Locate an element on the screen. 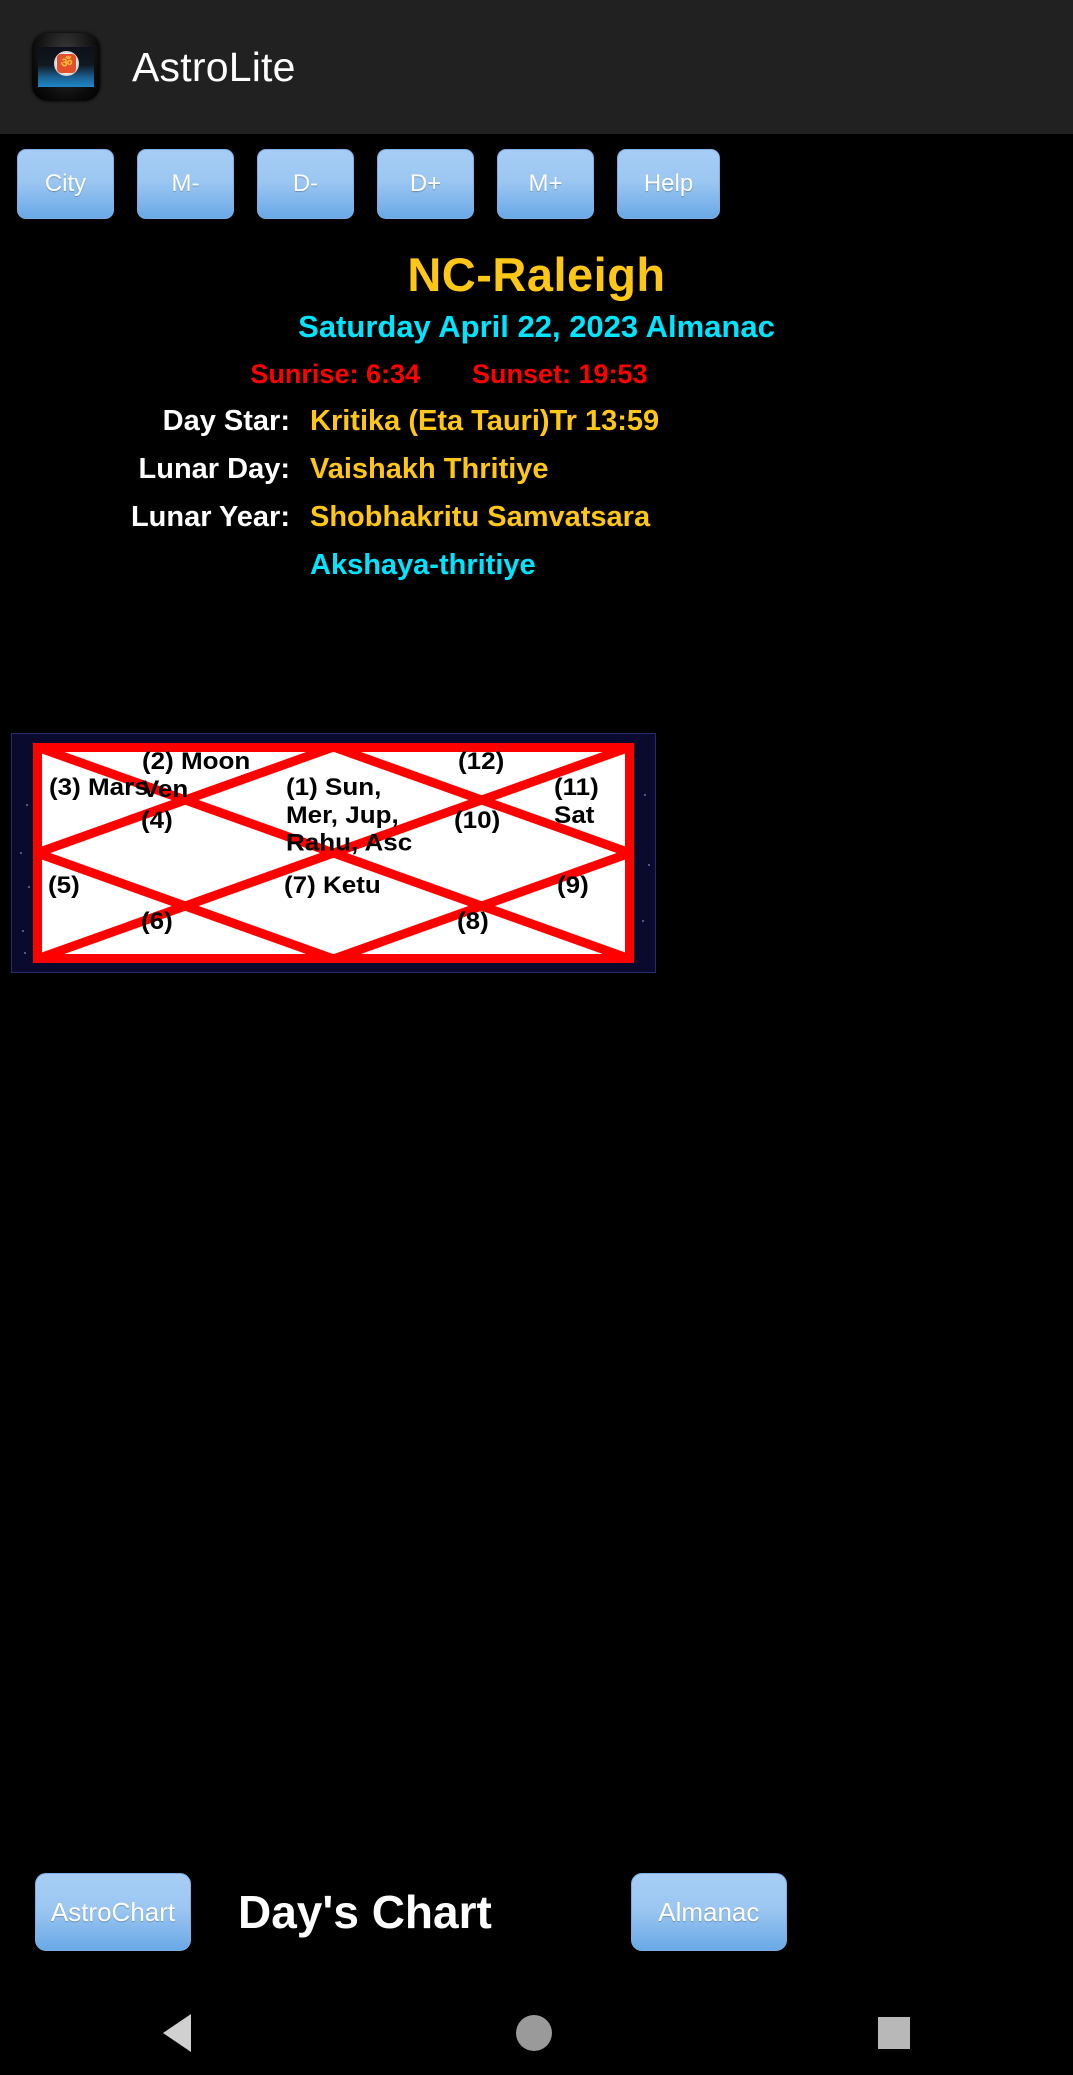 The height and width of the screenshot is (2075, 1073). month-minus-button: M- is located at coordinates (185, 184).